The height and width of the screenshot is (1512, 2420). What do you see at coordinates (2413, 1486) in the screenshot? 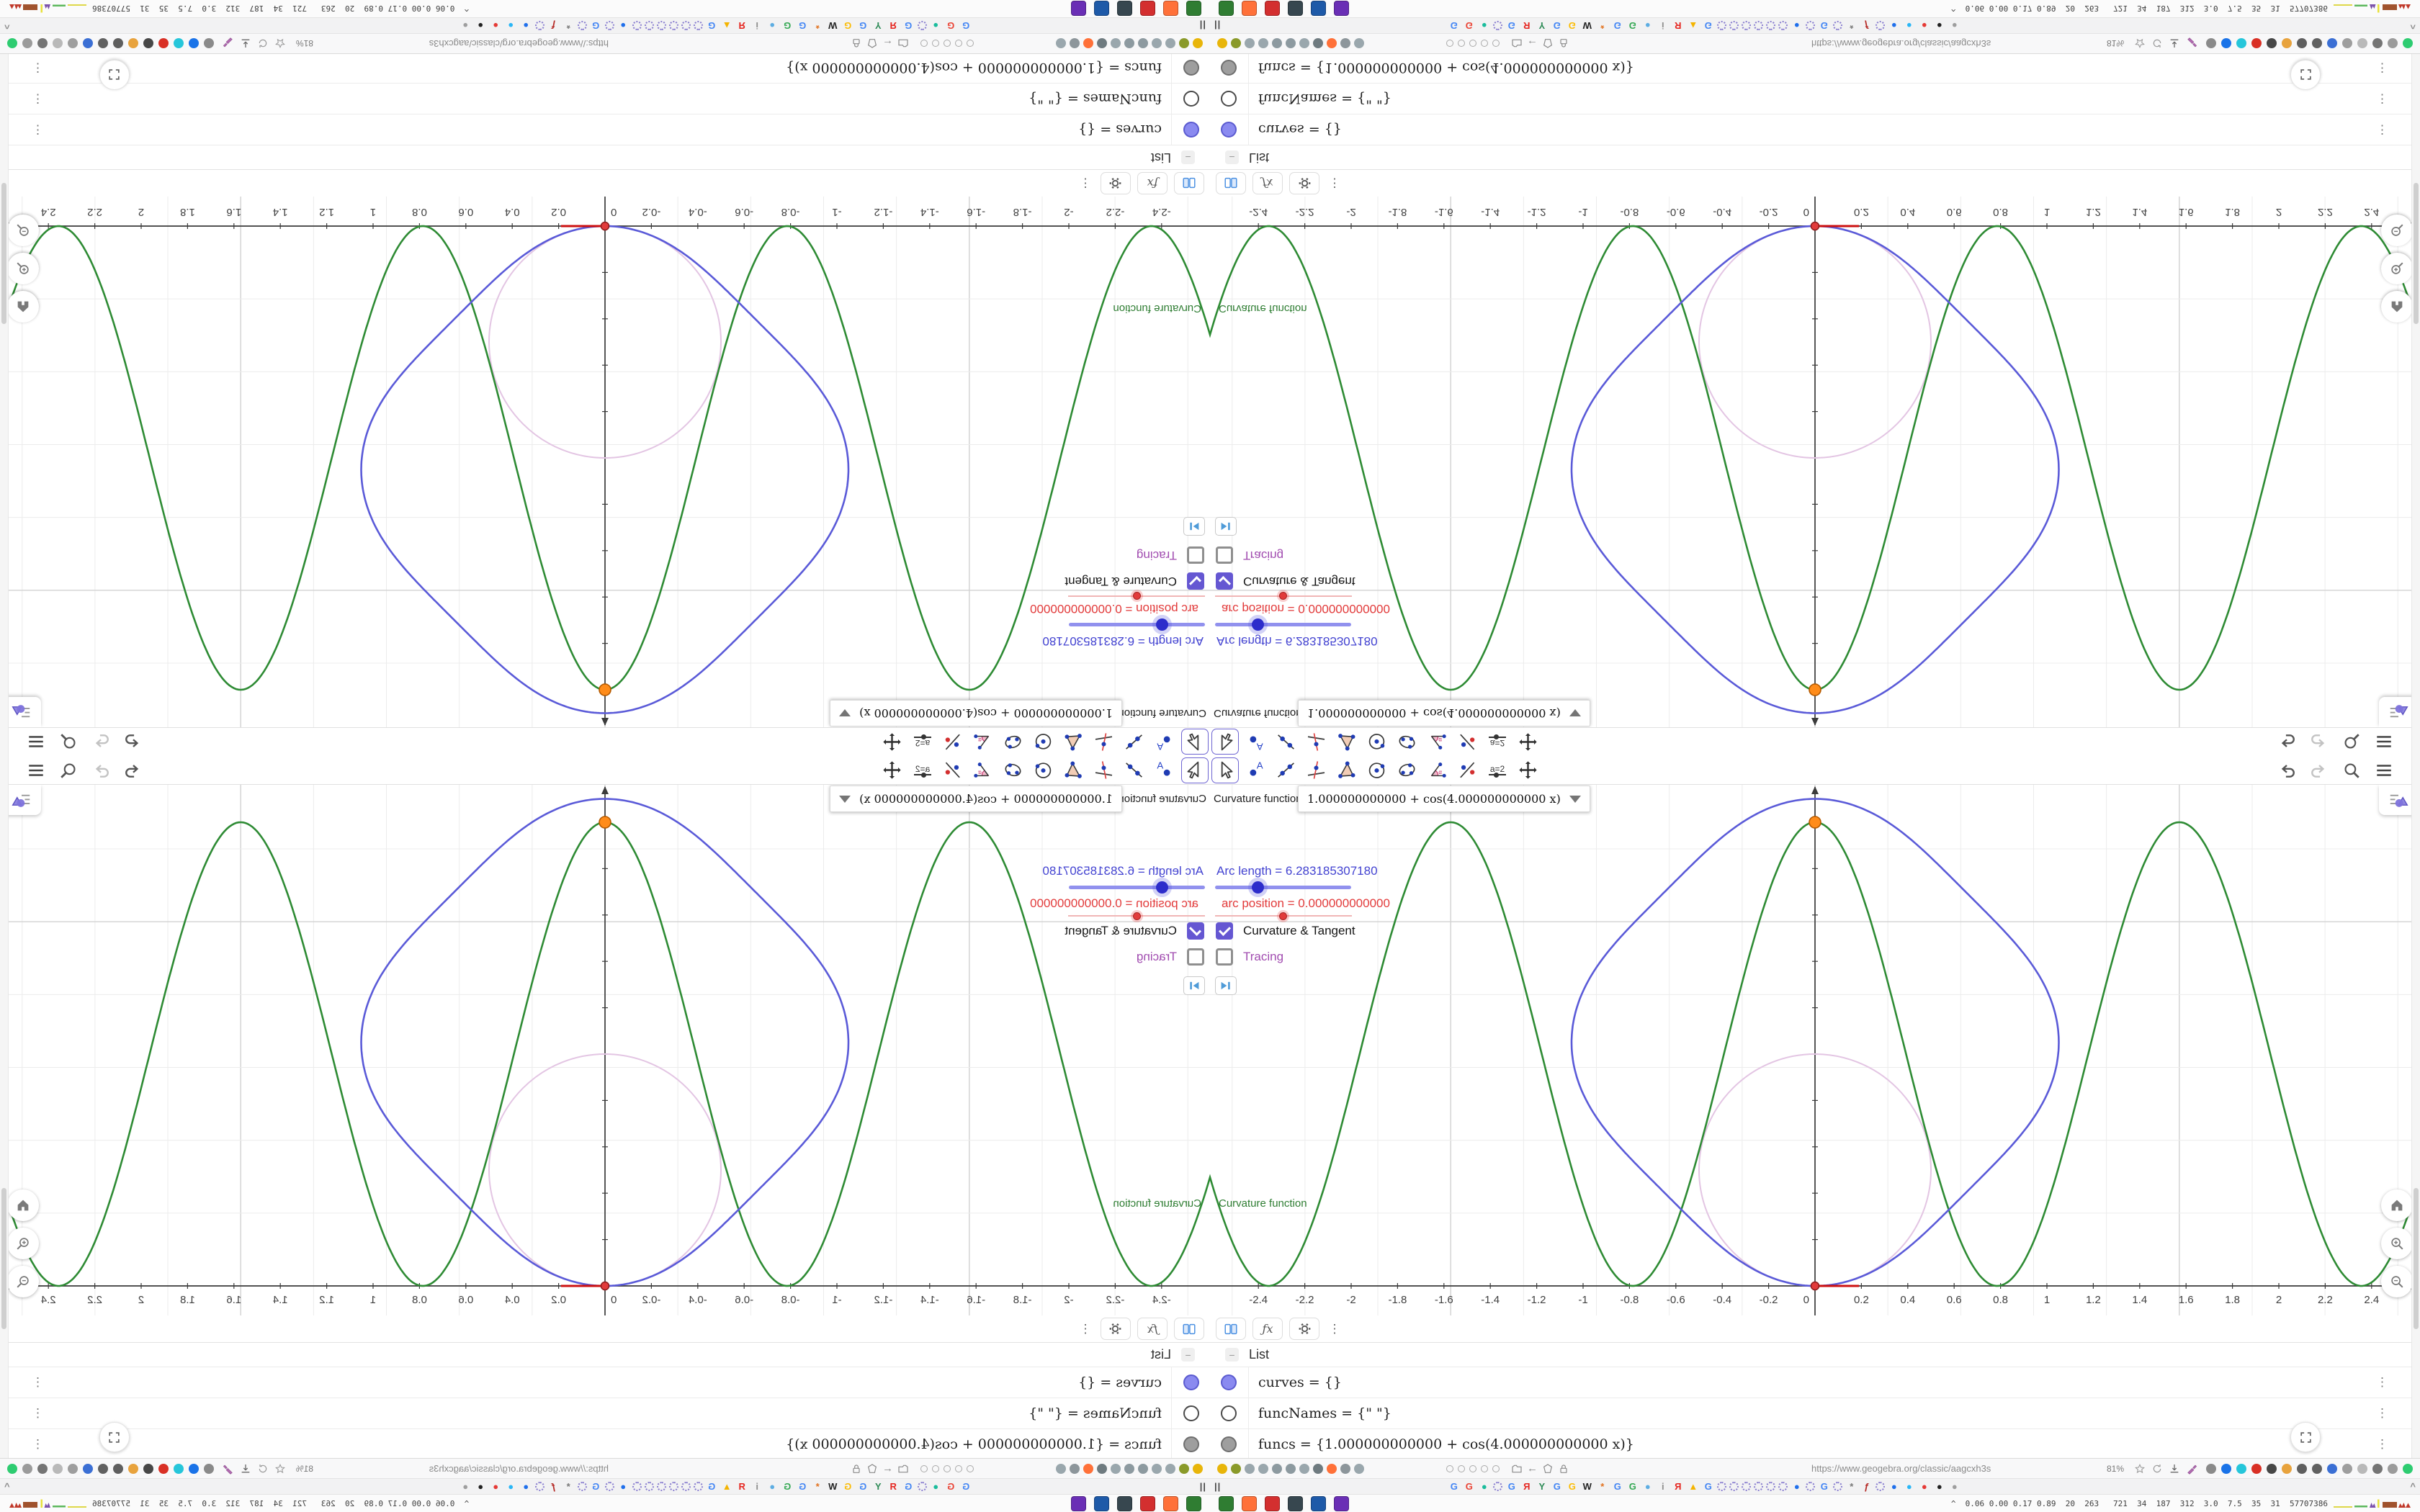
I see `chevron-up-icon: ^` at bounding box center [2413, 1486].